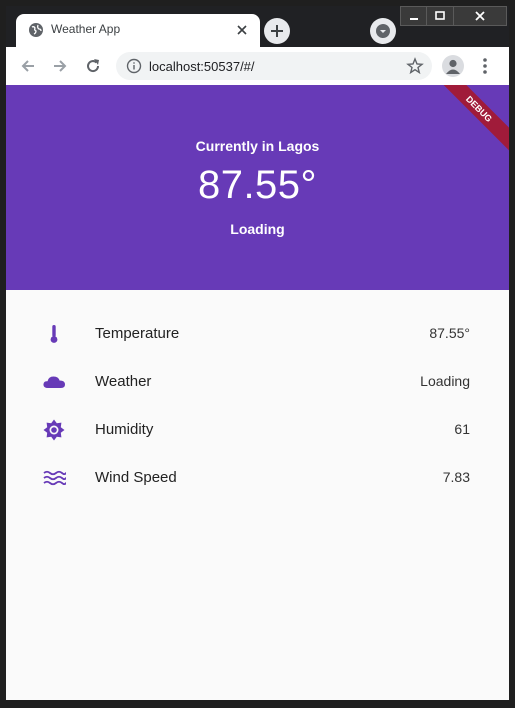 Image resolution: width=515 pixels, height=708 pixels. I want to click on person-icon, so click(453, 66).